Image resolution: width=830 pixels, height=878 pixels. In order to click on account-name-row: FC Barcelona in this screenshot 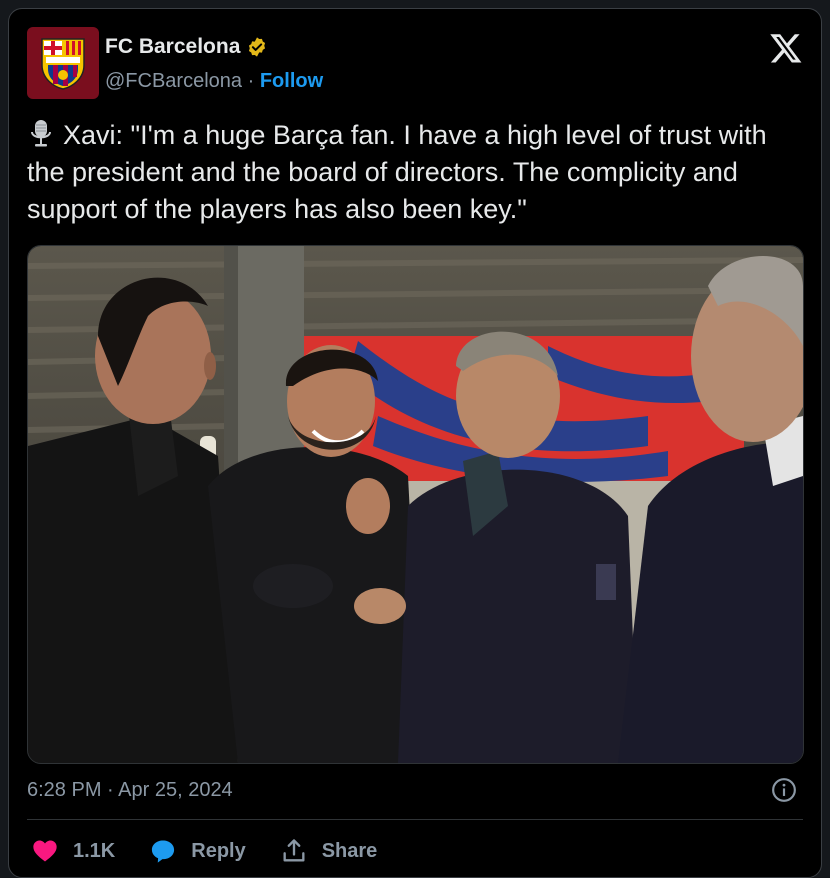, I will do `click(186, 47)`.